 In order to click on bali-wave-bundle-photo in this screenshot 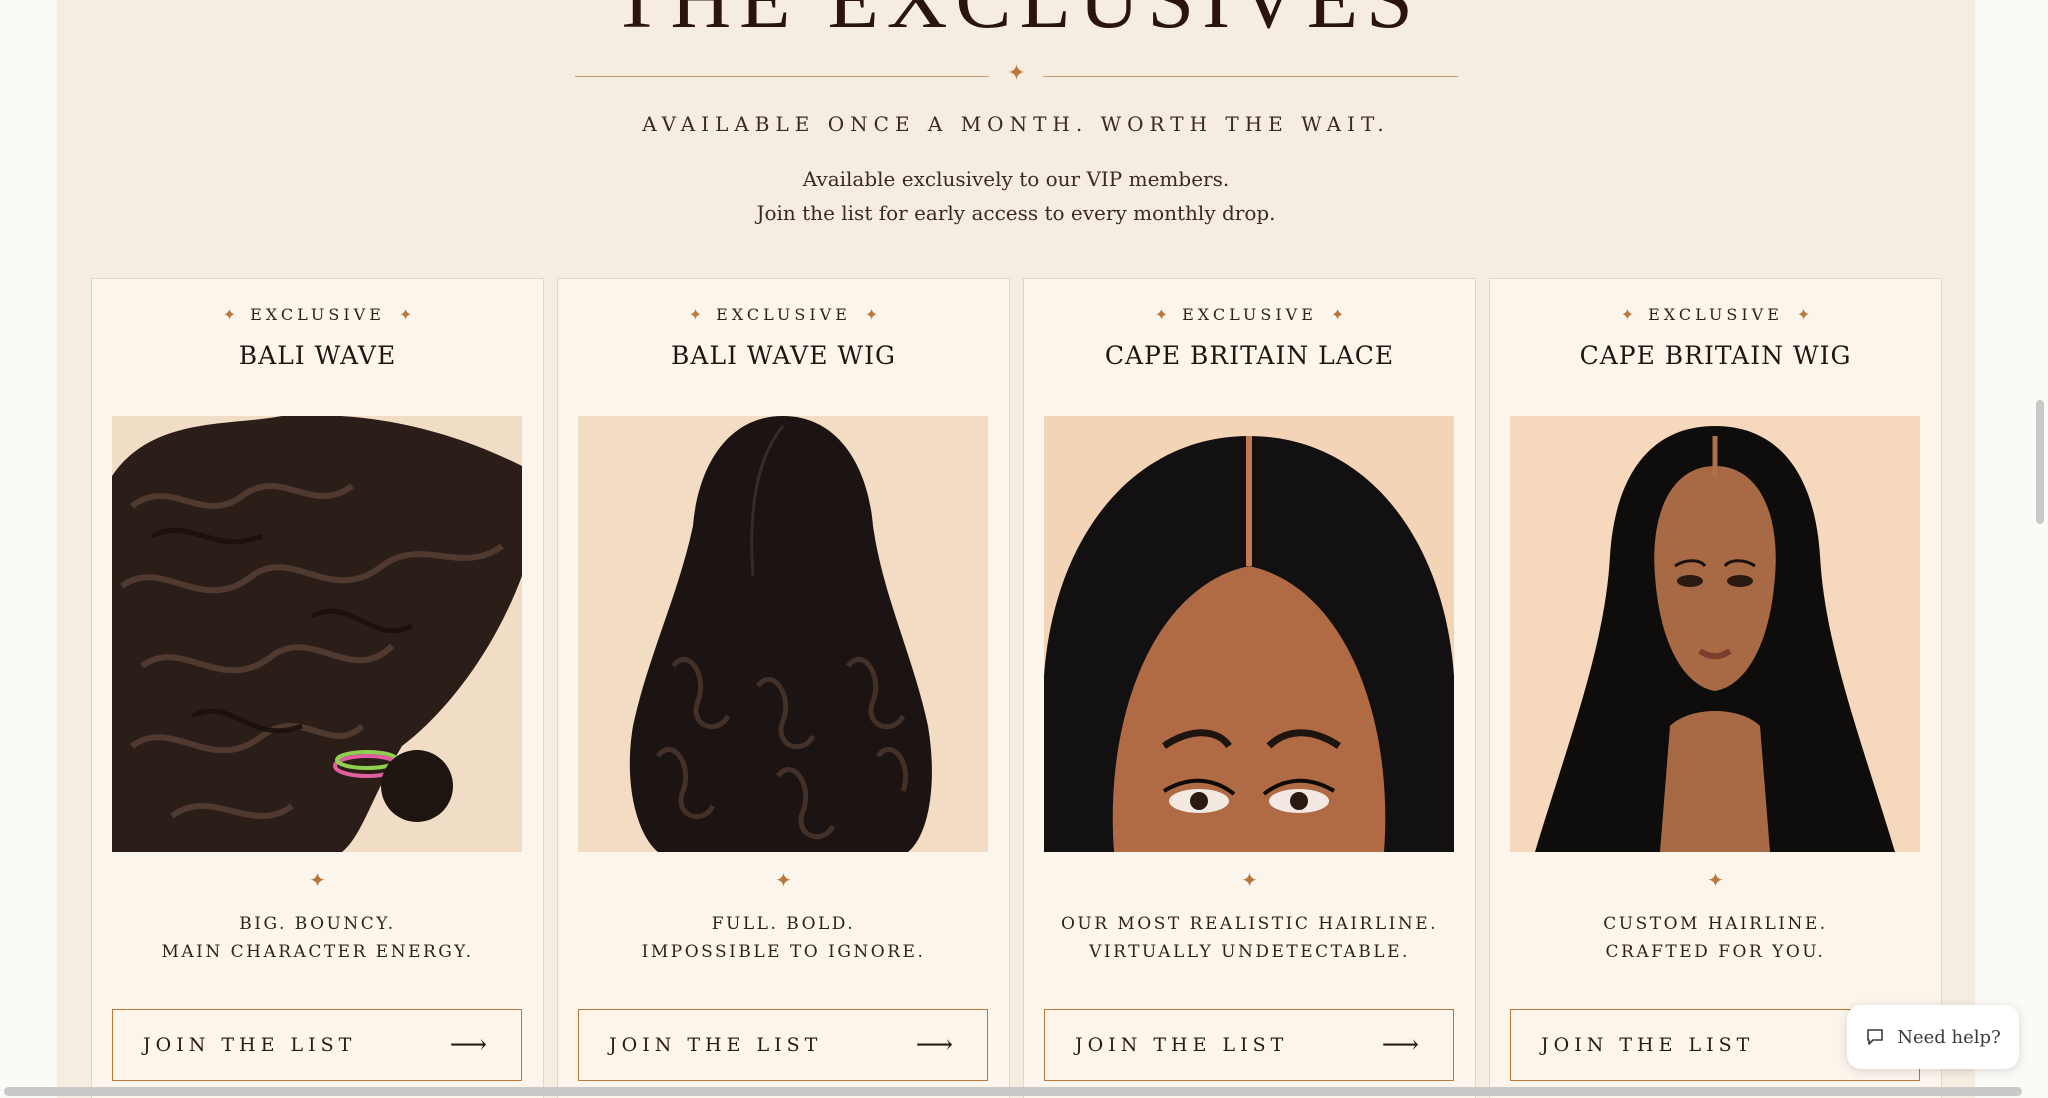, I will do `click(317, 634)`.